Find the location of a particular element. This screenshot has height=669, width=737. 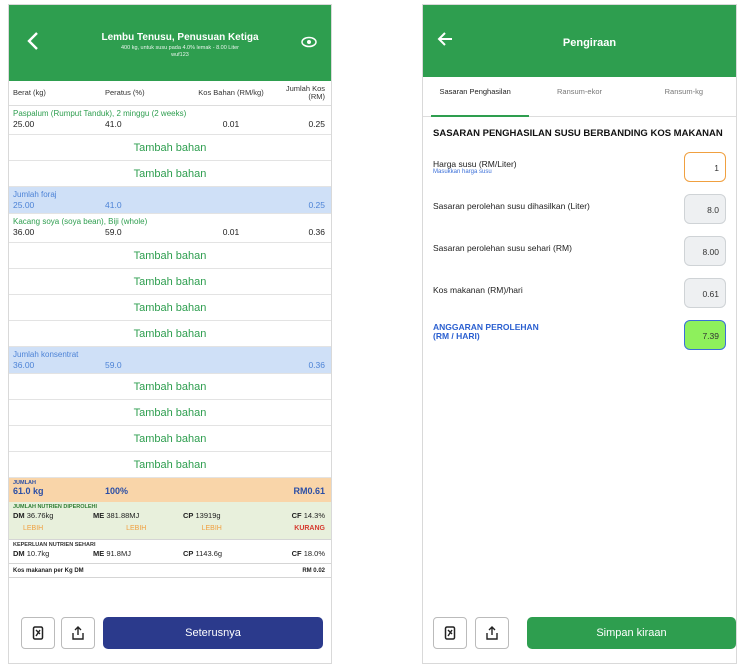

grand-total-row: JUMLAH 61.0 kg 100% RM0.61 is located at coordinates (170, 490).